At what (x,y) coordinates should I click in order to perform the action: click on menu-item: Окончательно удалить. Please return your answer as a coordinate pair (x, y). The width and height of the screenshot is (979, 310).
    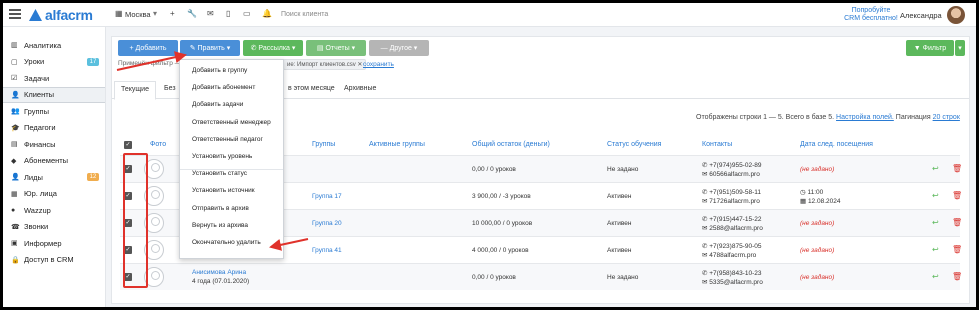
    Looking at the image, I should click on (226, 242).